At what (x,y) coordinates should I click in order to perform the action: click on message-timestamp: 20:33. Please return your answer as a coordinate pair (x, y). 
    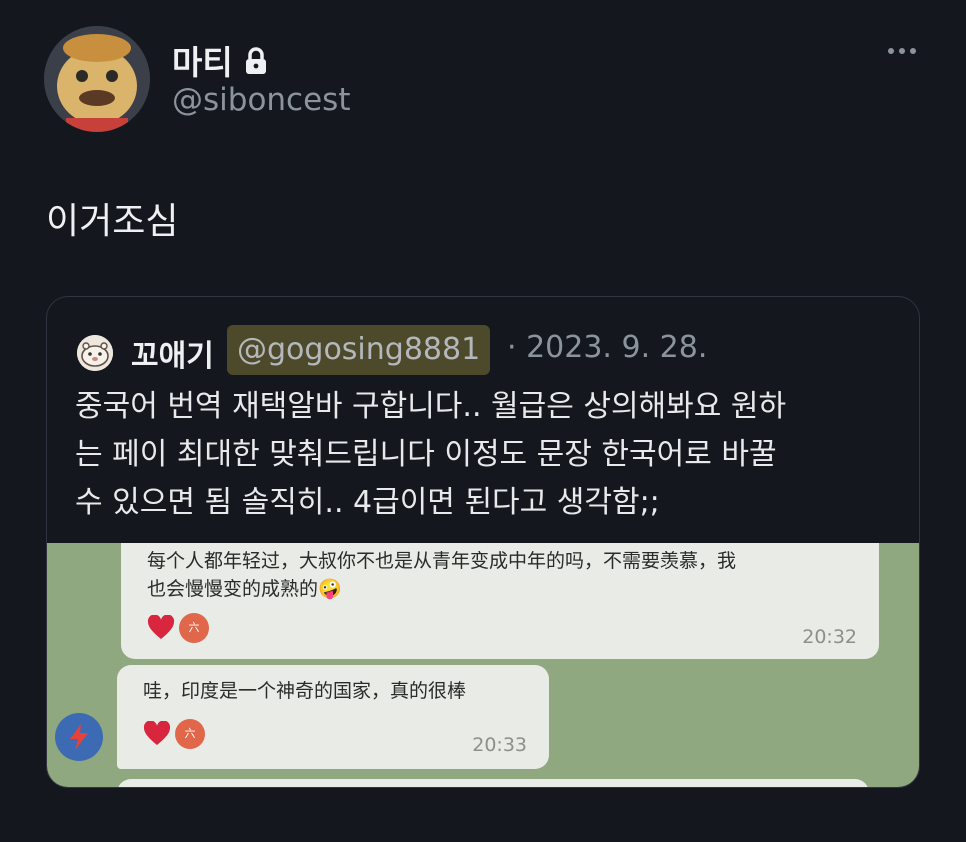
    Looking at the image, I should click on (499, 745).